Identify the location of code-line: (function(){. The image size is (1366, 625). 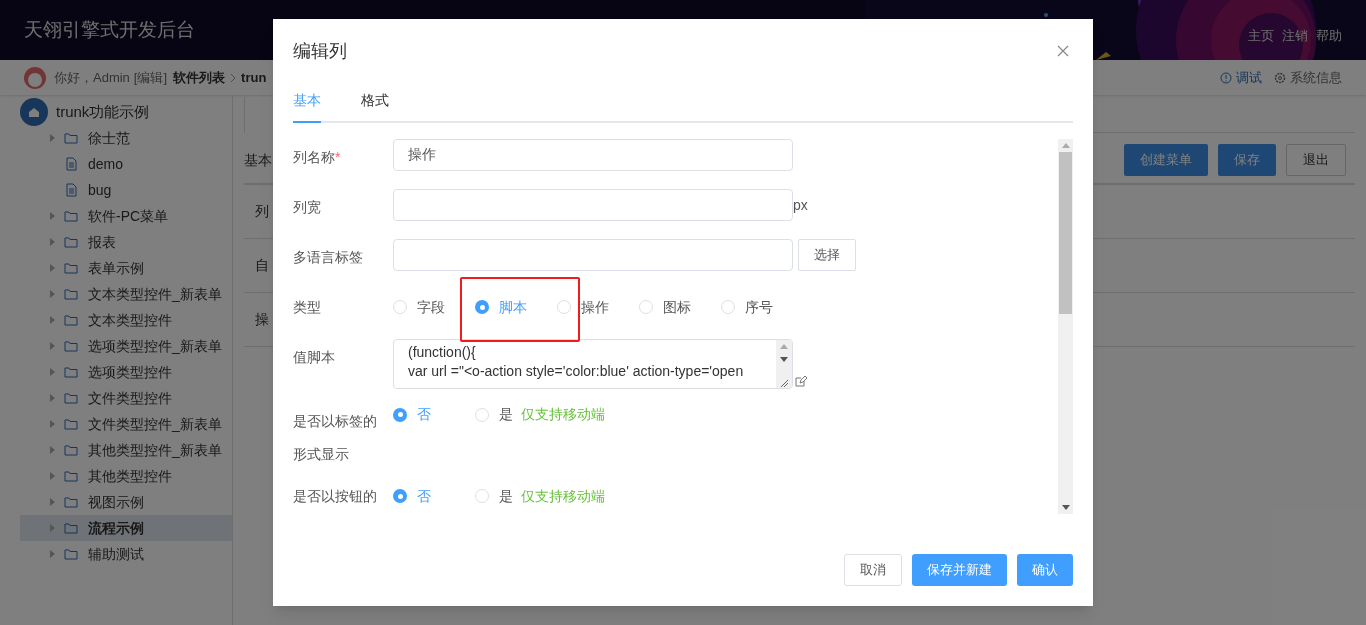
(442, 352).